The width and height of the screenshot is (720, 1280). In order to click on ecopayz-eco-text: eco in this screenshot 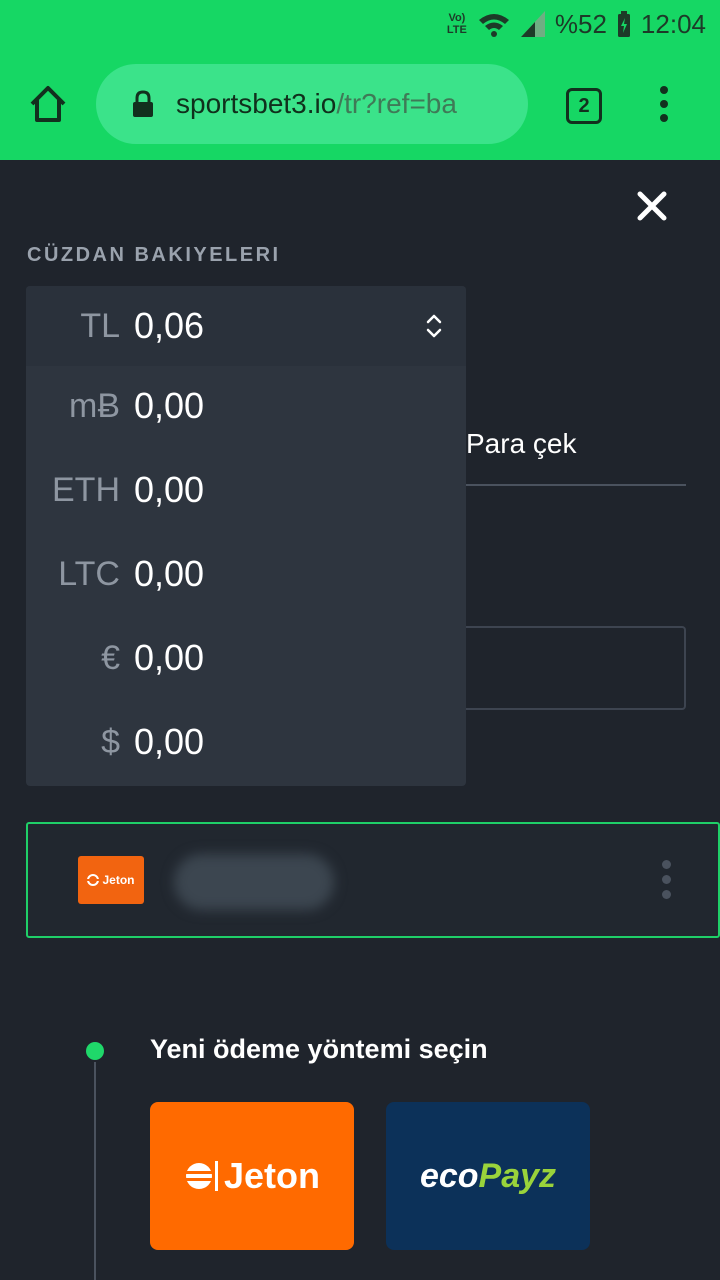, I will do `click(449, 1175)`.